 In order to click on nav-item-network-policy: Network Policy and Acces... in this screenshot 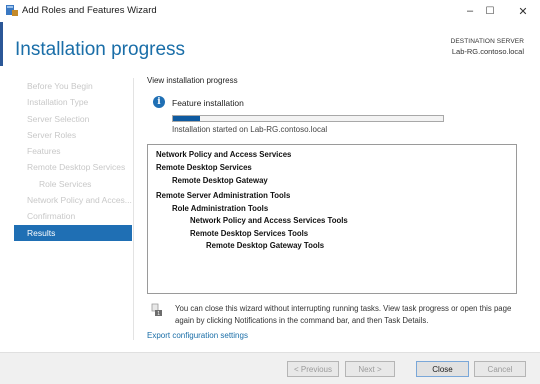, I will do `click(73, 200)`.